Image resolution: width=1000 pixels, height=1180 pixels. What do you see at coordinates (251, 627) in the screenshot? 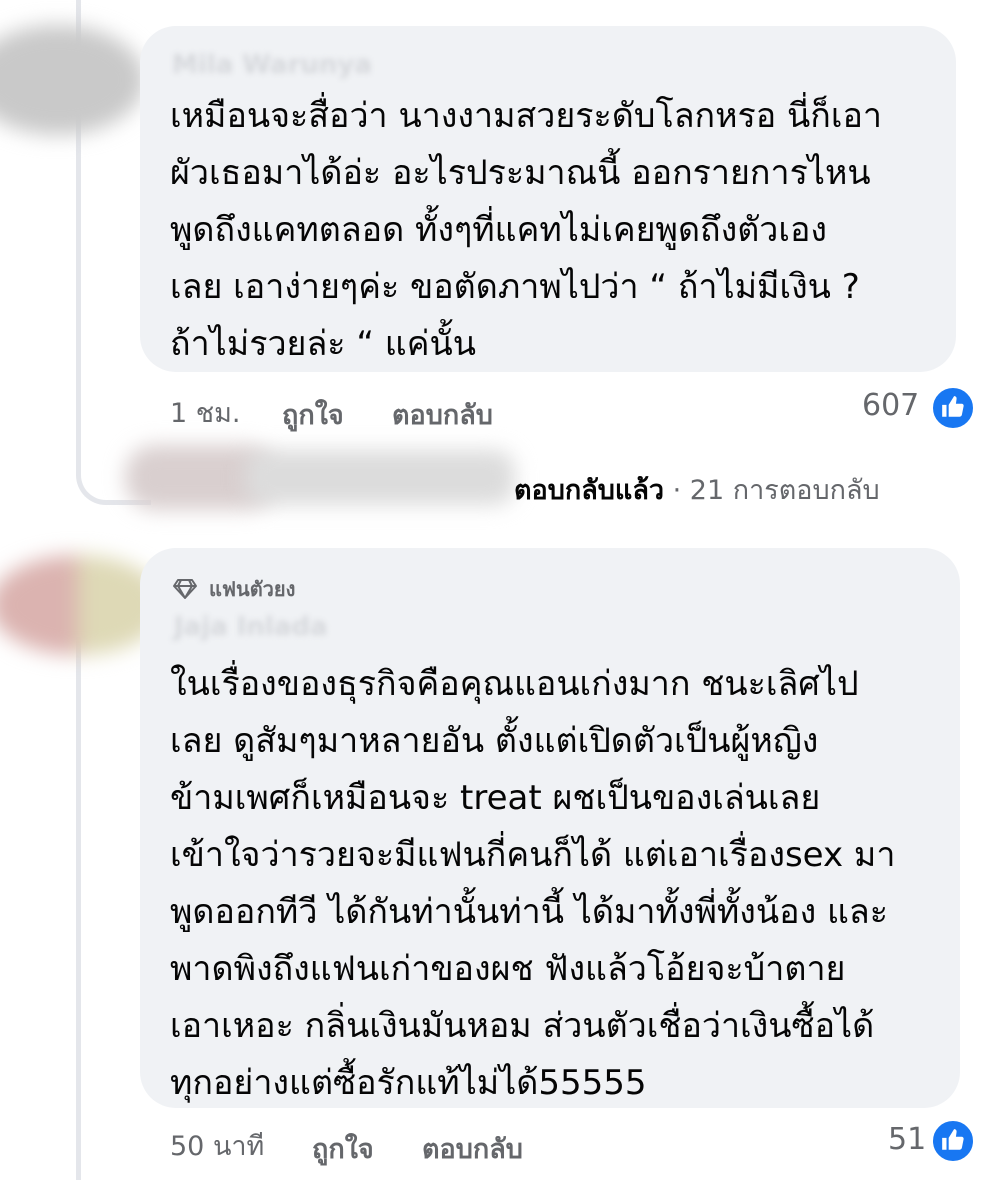
I see `comment-author: Jaja Inlada` at bounding box center [251, 627].